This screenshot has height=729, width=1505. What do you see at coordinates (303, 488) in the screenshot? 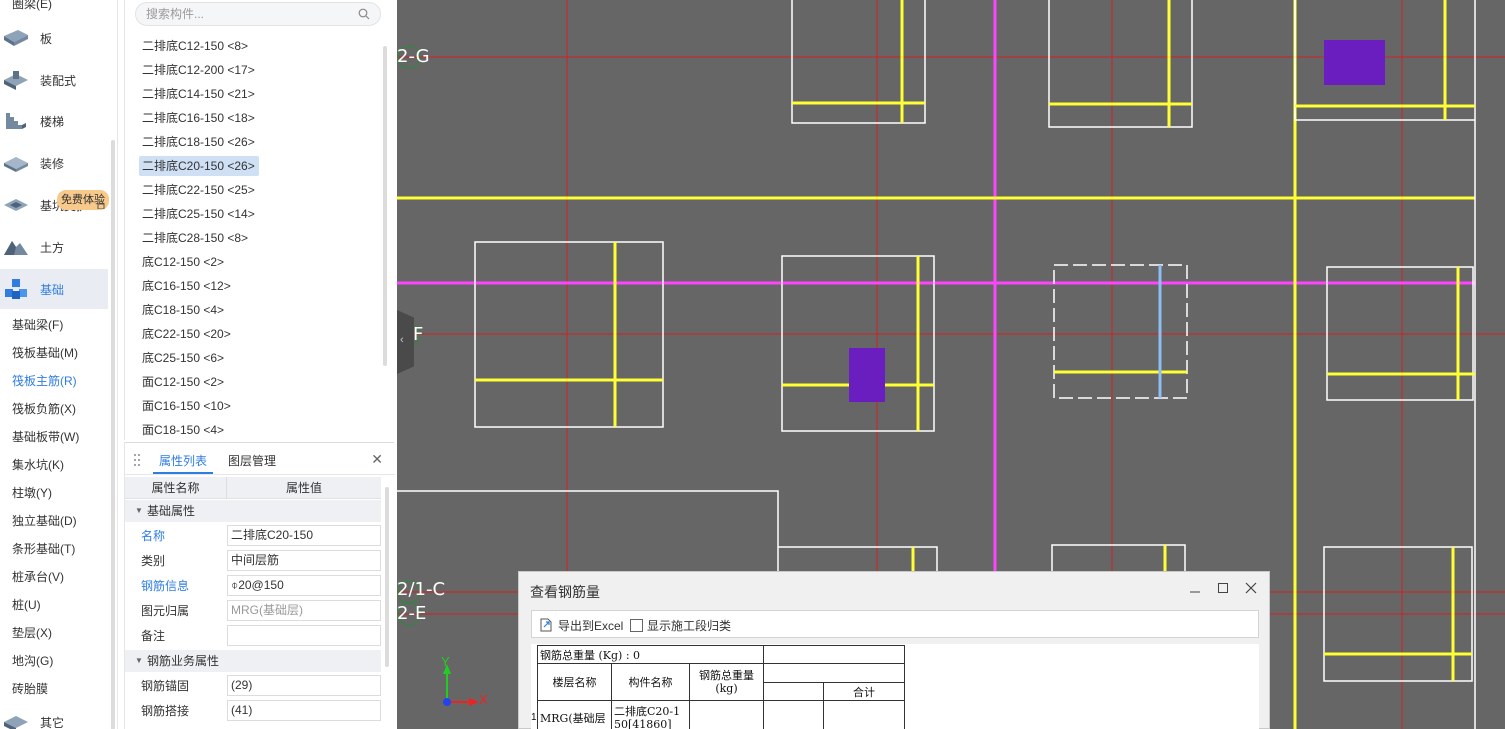
I see `column-header-value: 属性值` at bounding box center [303, 488].